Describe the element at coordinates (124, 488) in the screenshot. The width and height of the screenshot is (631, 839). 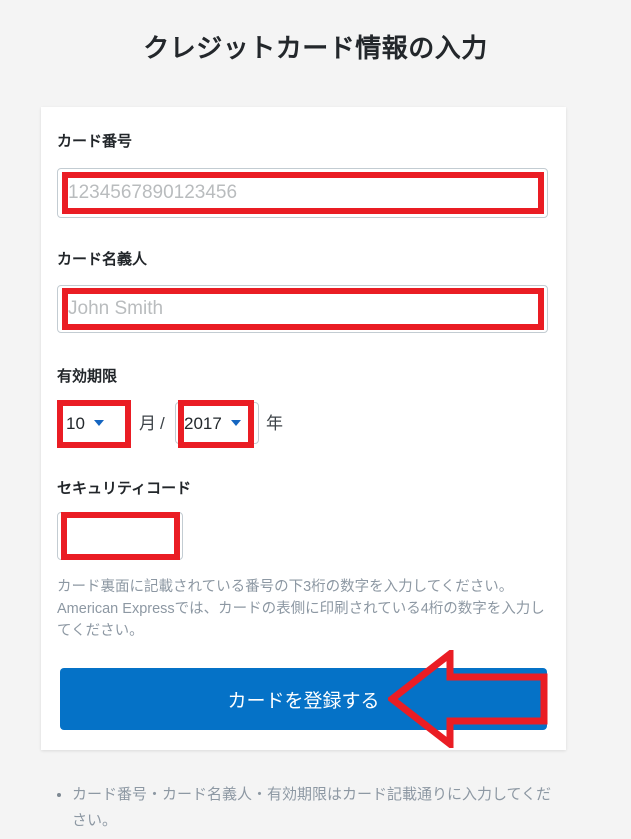
I see `security-code-label: セキュリティコード` at that location.